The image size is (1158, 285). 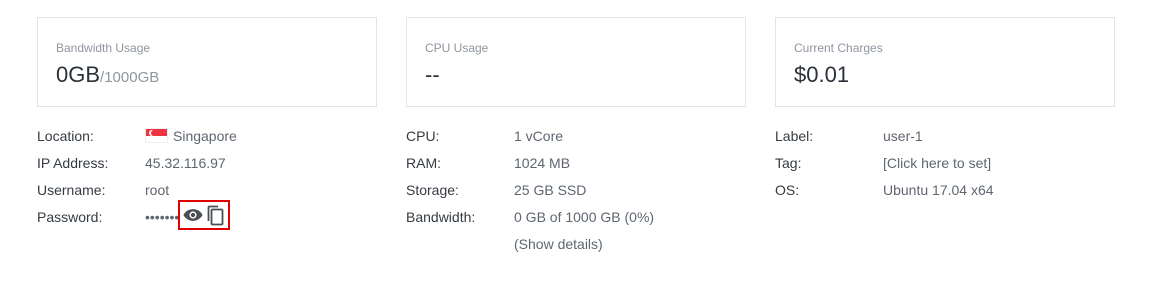 What do you see at coordinates (945, 139) in the screenshot?
I see `label-row: Label: user-1` at bounding box center [945, 139].